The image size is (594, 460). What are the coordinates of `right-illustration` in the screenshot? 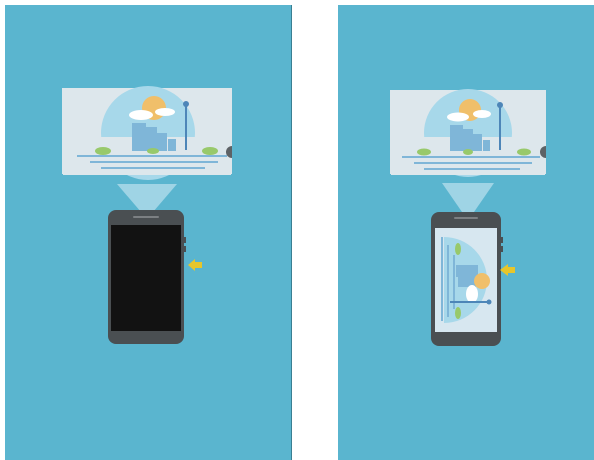 It's located at (468, 217).